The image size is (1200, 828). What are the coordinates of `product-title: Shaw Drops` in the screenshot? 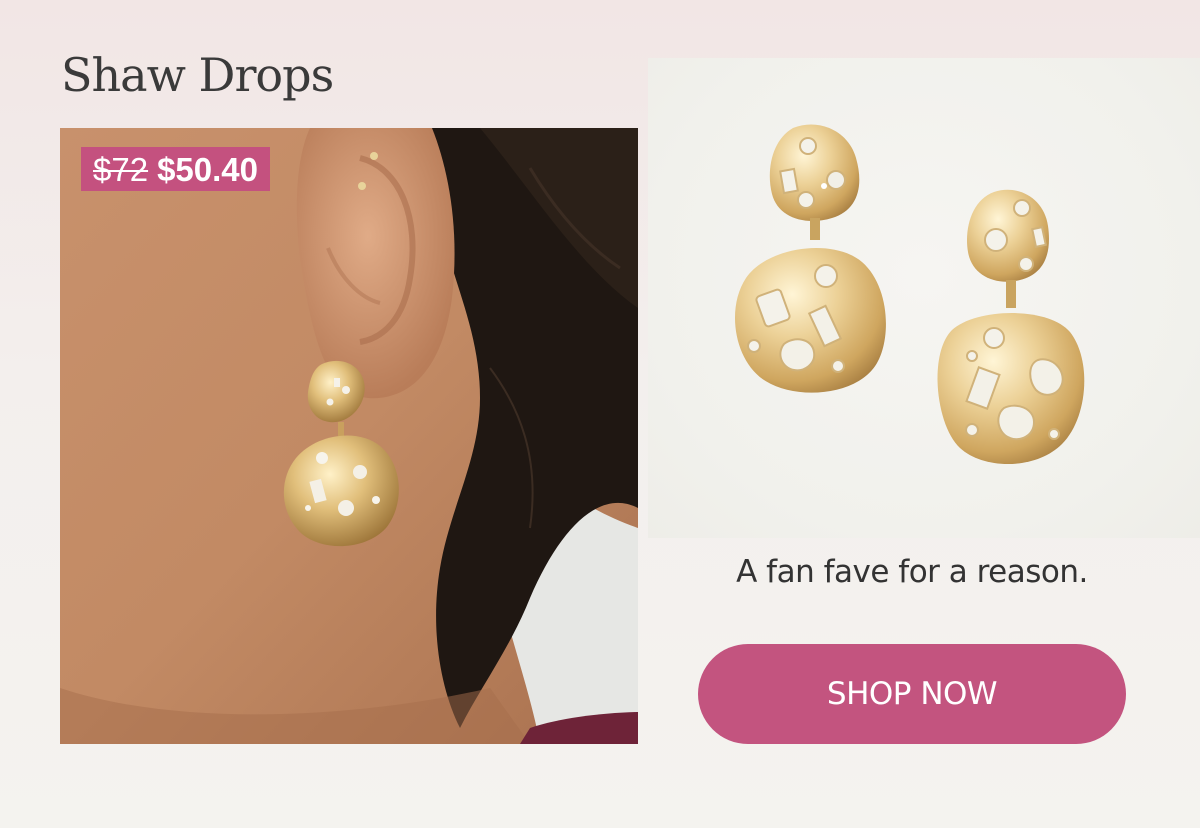 It's located at (197, 75).